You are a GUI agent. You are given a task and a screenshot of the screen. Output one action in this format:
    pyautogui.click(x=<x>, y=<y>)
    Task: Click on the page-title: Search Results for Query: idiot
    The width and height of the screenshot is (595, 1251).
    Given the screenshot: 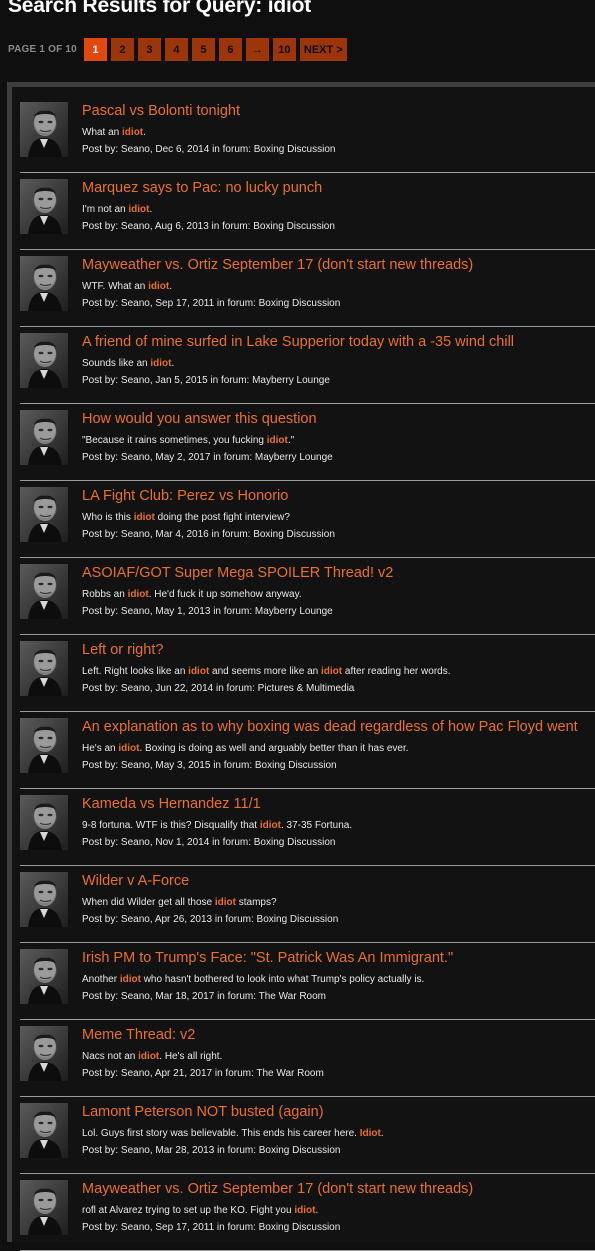 What is the action you would take?
    pyautogui.click(x=160, y=8)
    